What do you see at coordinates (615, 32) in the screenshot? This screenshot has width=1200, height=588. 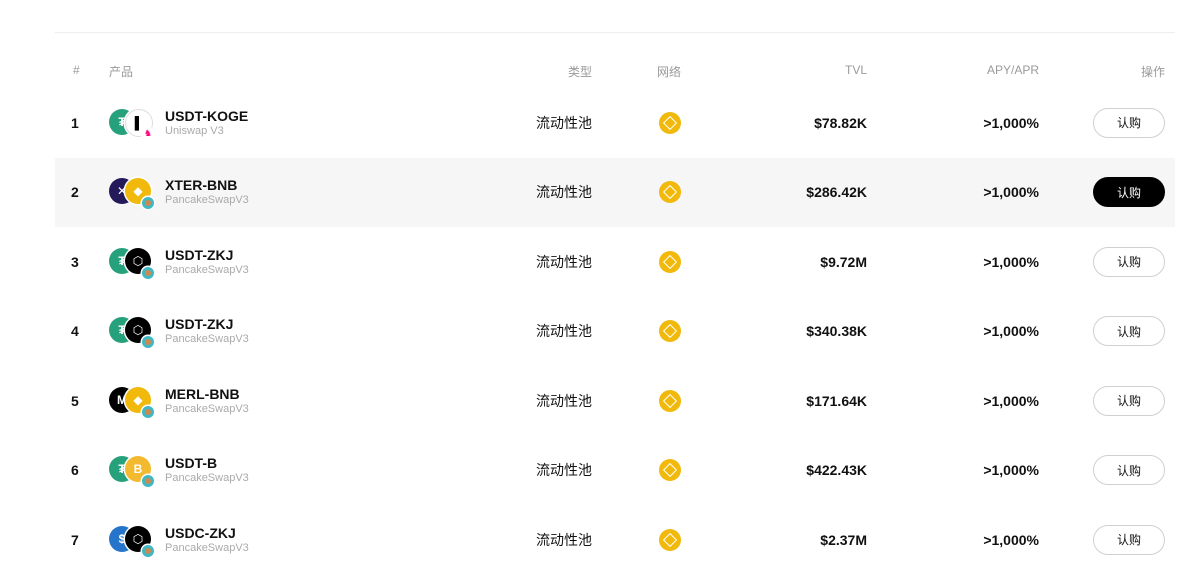 I see `top-divider` at bounding box center [615, 32].